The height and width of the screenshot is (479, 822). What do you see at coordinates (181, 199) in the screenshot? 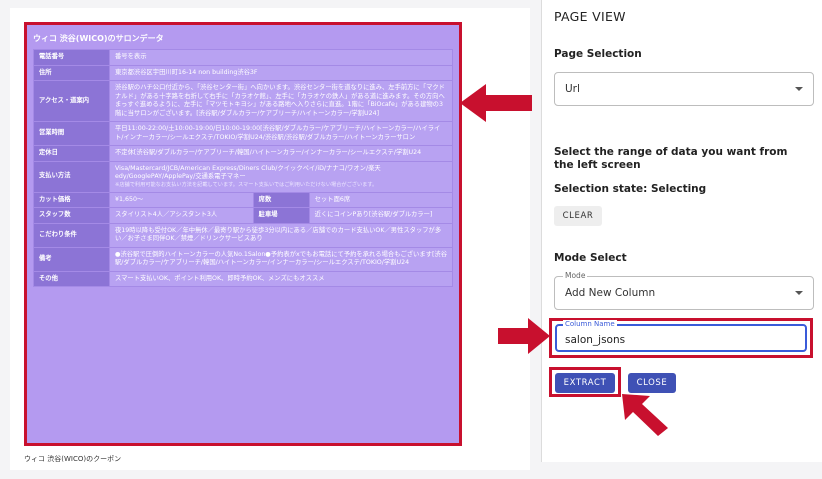
I see `row-value-cut-price: ¥1,650〜` at bounding box center [181, 199].